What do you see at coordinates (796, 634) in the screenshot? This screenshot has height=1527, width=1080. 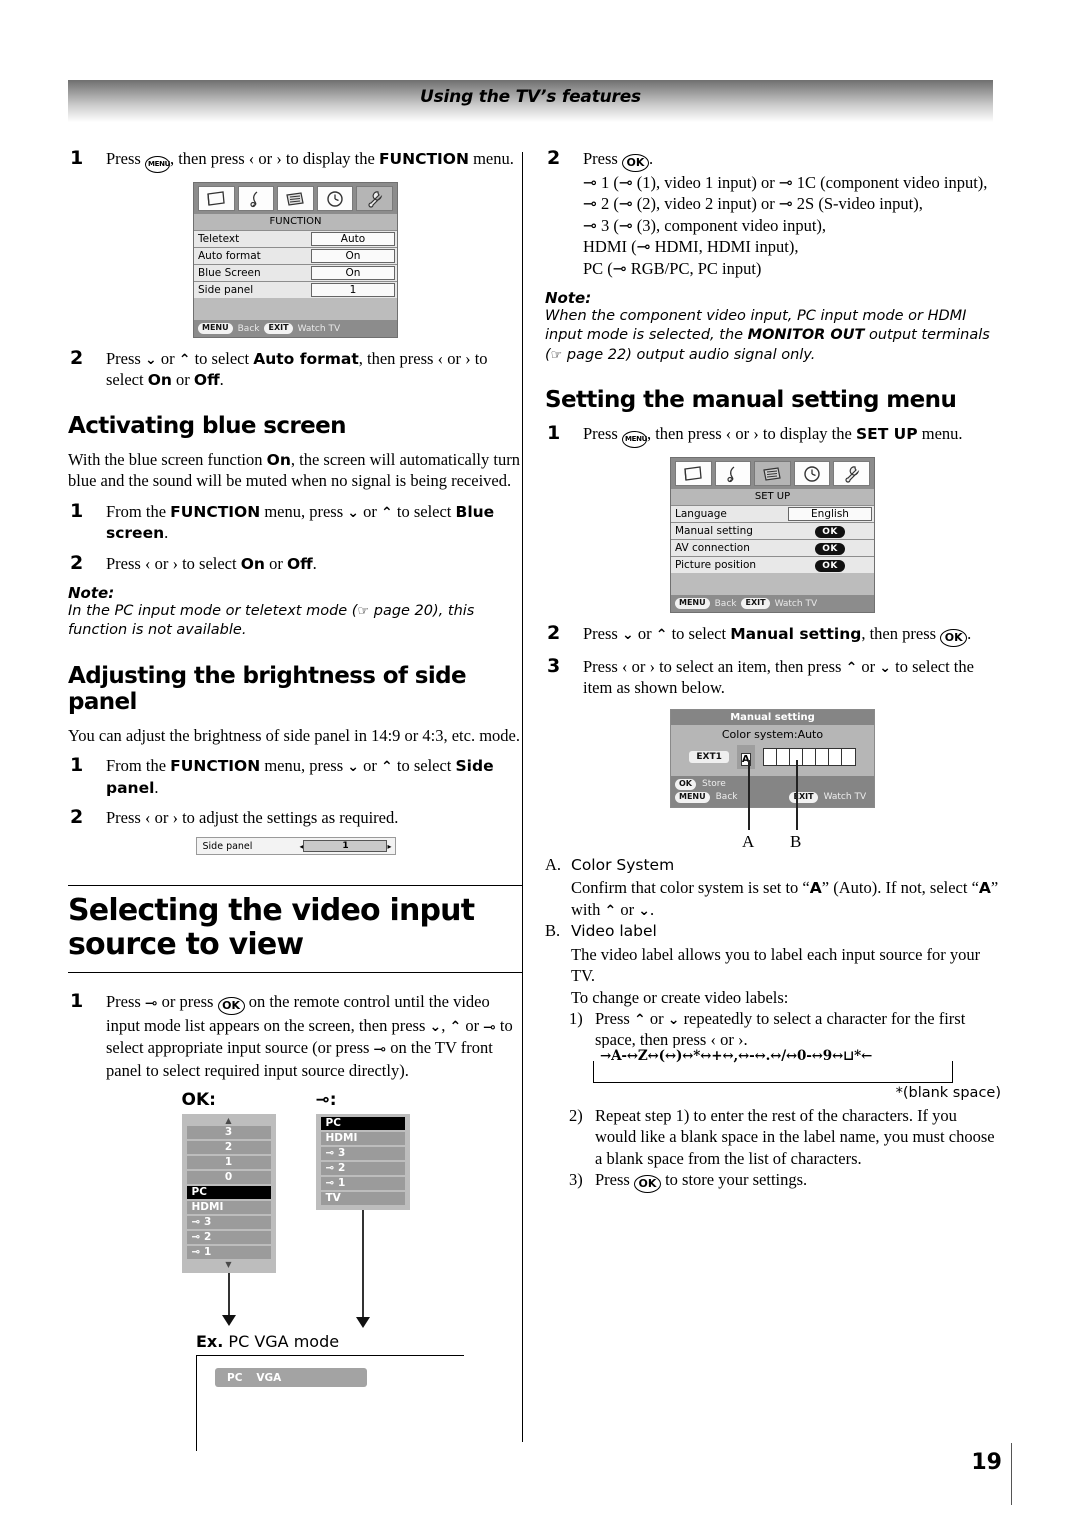 I see `bold-manual-setting: Manual setting` at bounding box center [796, 634].